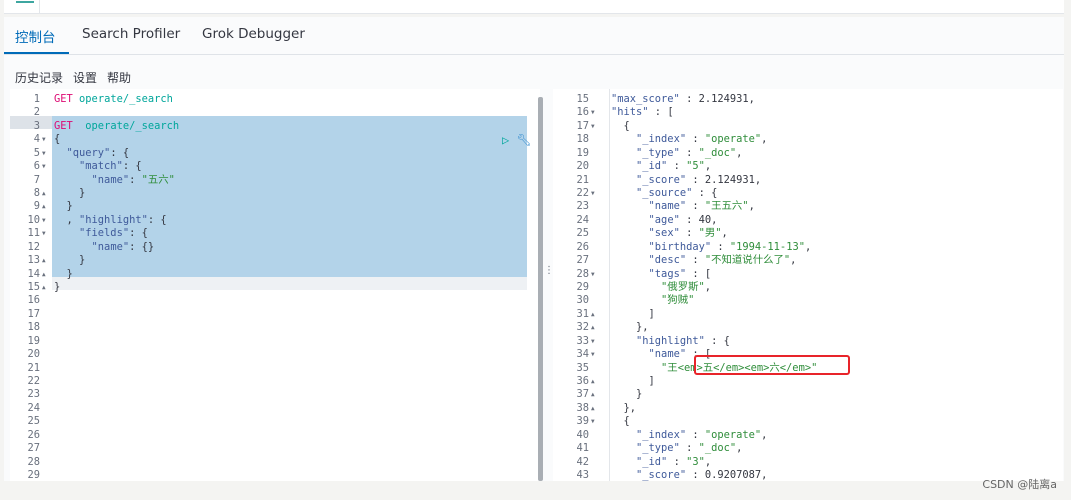 This screenshot has height=500, width=1071. Describe the element at coordinates (142, 246) in the screenshot. I see `code-token: : {}` at that location.